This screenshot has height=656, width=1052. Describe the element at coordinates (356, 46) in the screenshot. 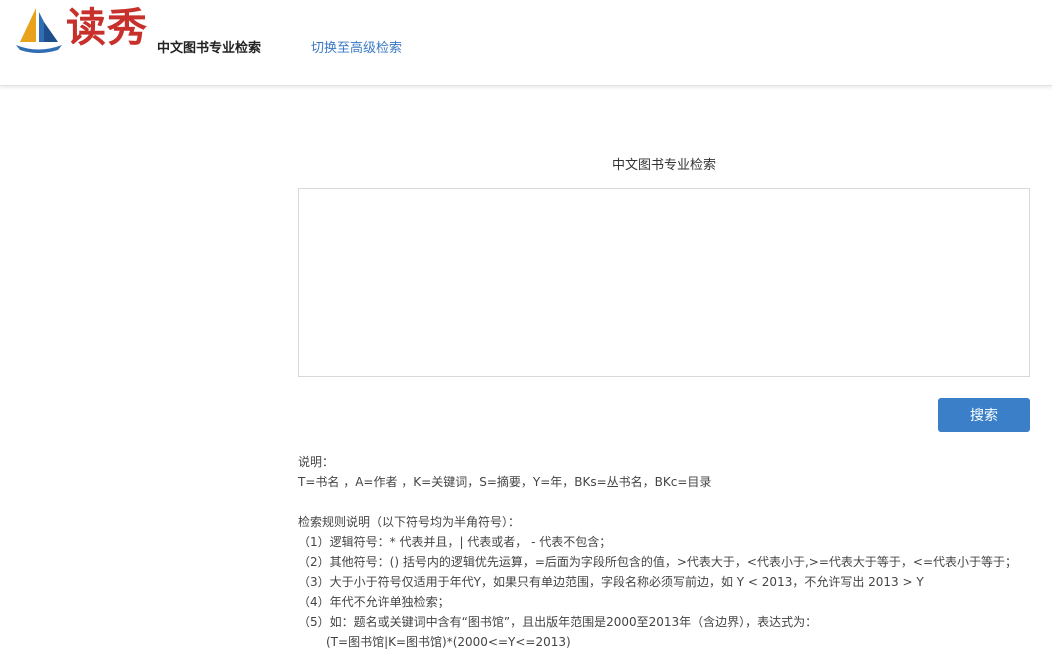

I see `switch-to-advanced-search-link: 切换至高级检索` at that location.